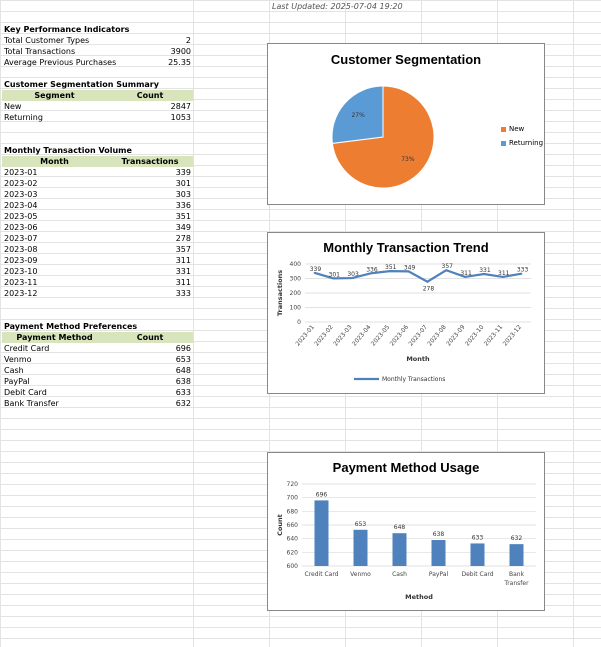  What do you see at coordinates (54, 161) in the screenshot?
I see `monthly-col1-header: Month` at bounding box center [54, 161].